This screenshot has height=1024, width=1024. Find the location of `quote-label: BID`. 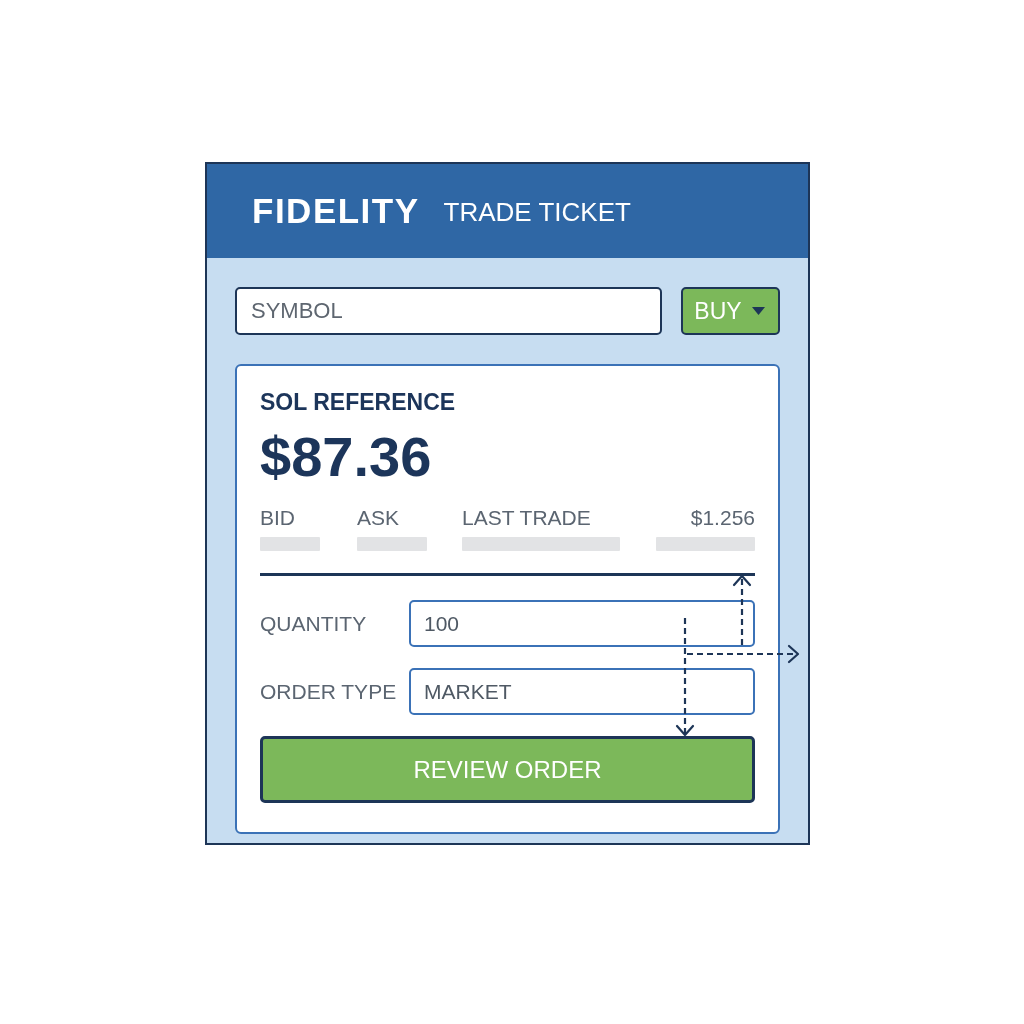

quote-label: BID is located at coordinates (277, 518).